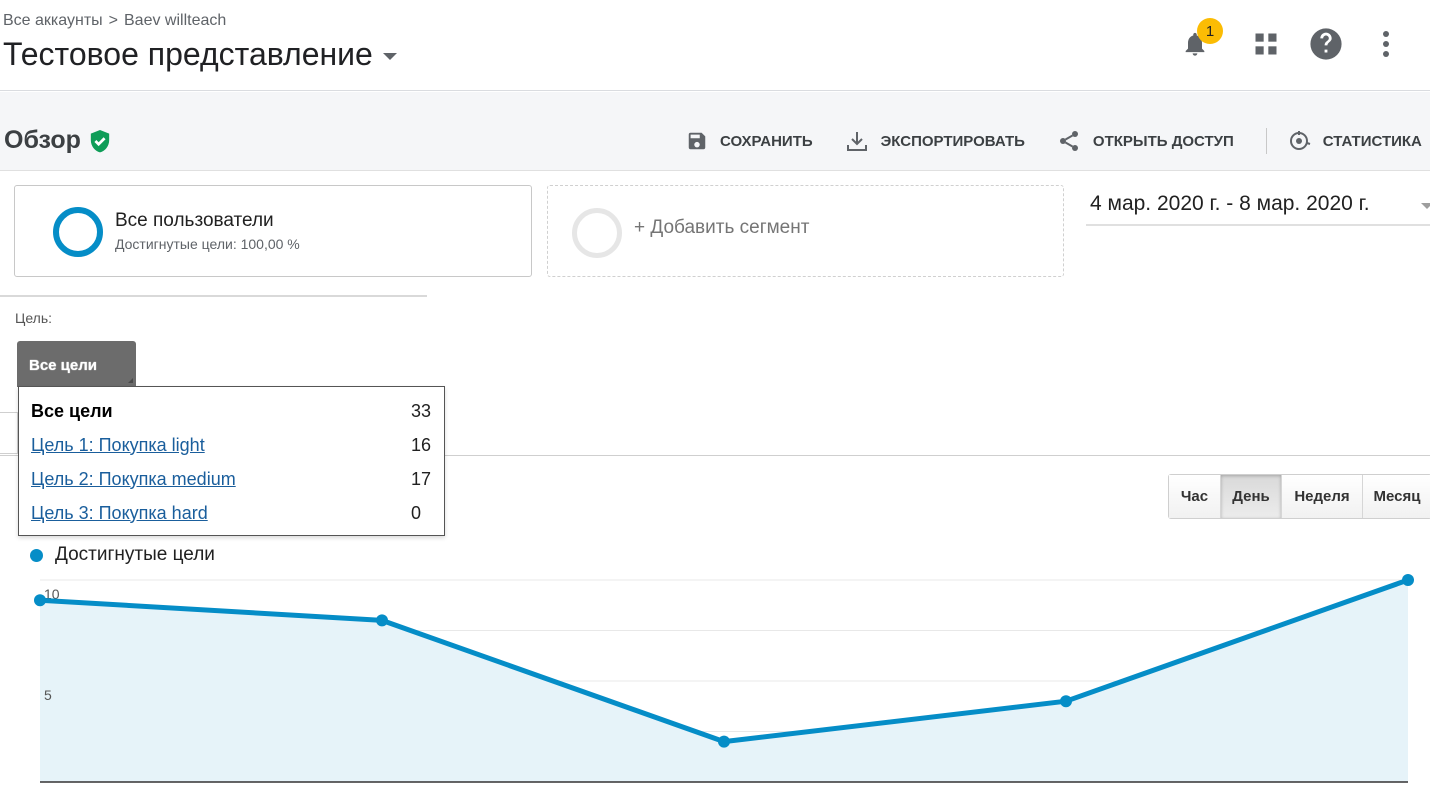 The width and height of the screenshot is (1430, 785). I want to click on report-title: Обзор, so click(57, 140).